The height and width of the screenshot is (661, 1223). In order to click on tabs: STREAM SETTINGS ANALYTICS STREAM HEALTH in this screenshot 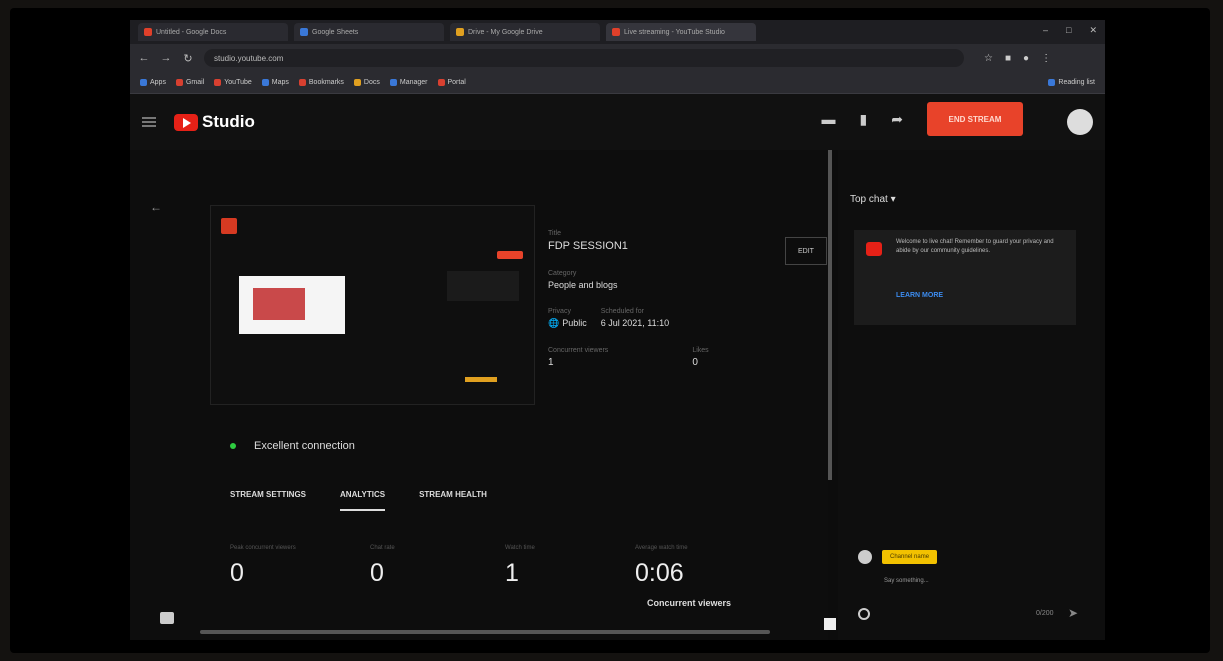, I will do `click(358, 500)`.